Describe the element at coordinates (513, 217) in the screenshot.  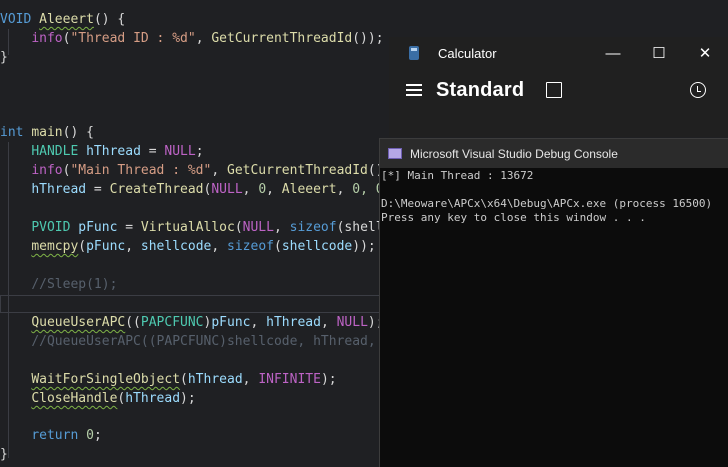
I see `console-output-line: Press any key to close this window . . .` at that location.